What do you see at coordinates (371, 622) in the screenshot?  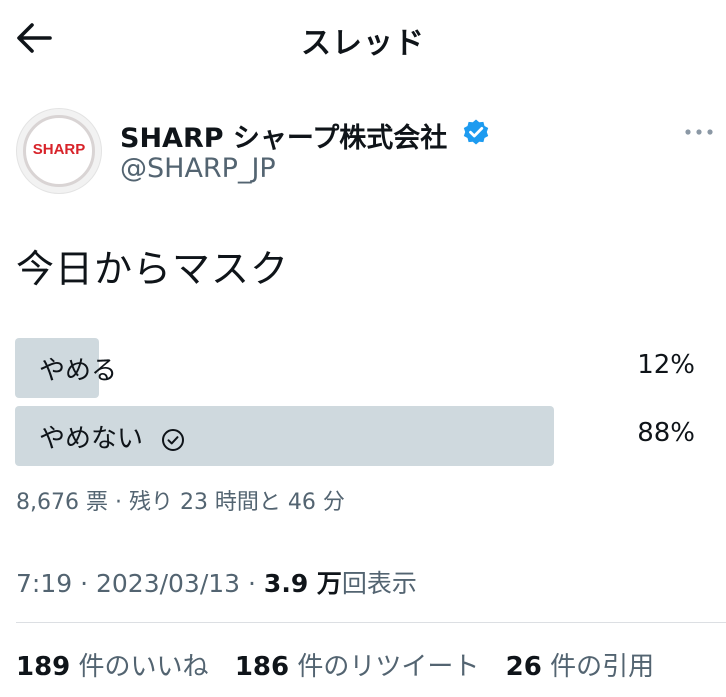 I see `divider` at bounding box center [371, 622].